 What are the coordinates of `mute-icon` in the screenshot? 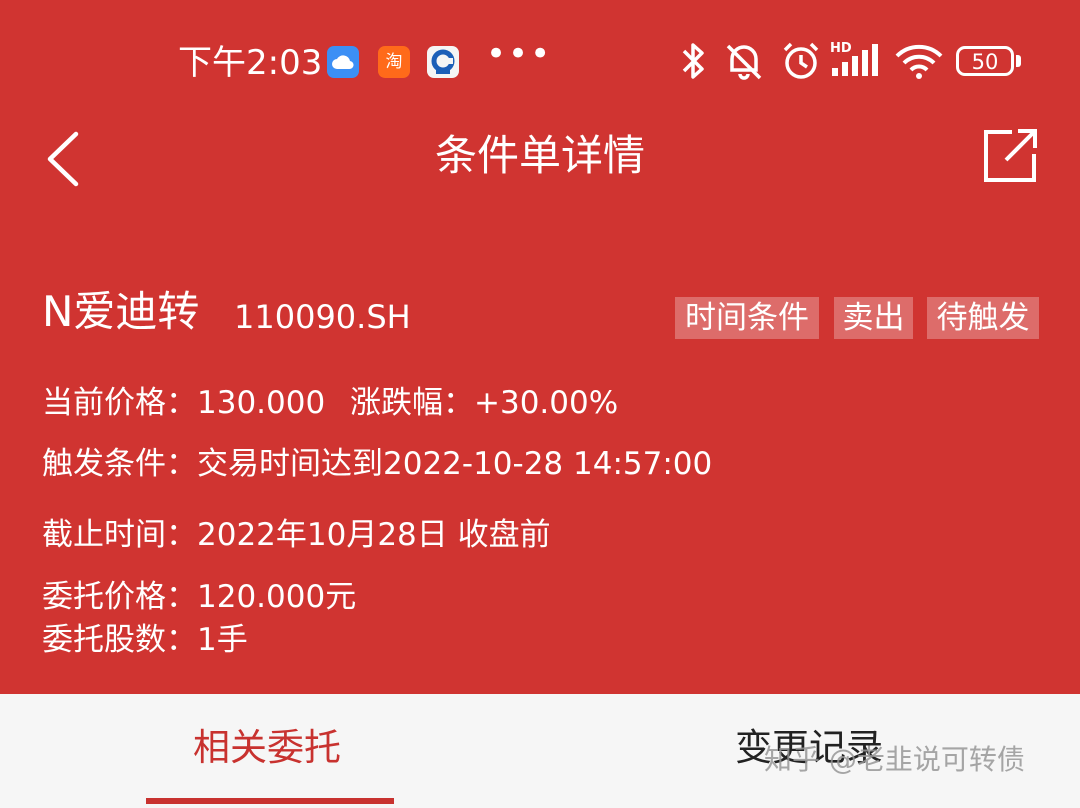 It's located at (744, 62).